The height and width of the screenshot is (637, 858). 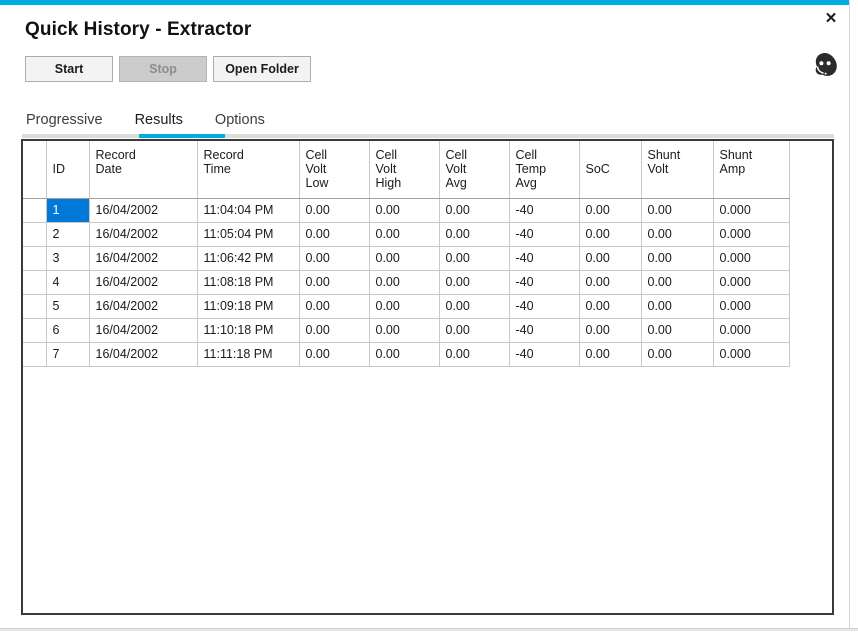 What do you see at coordinates (159, 120) in the screenshot?
I see `tab-results: Results` at bounding box center [159, 120].